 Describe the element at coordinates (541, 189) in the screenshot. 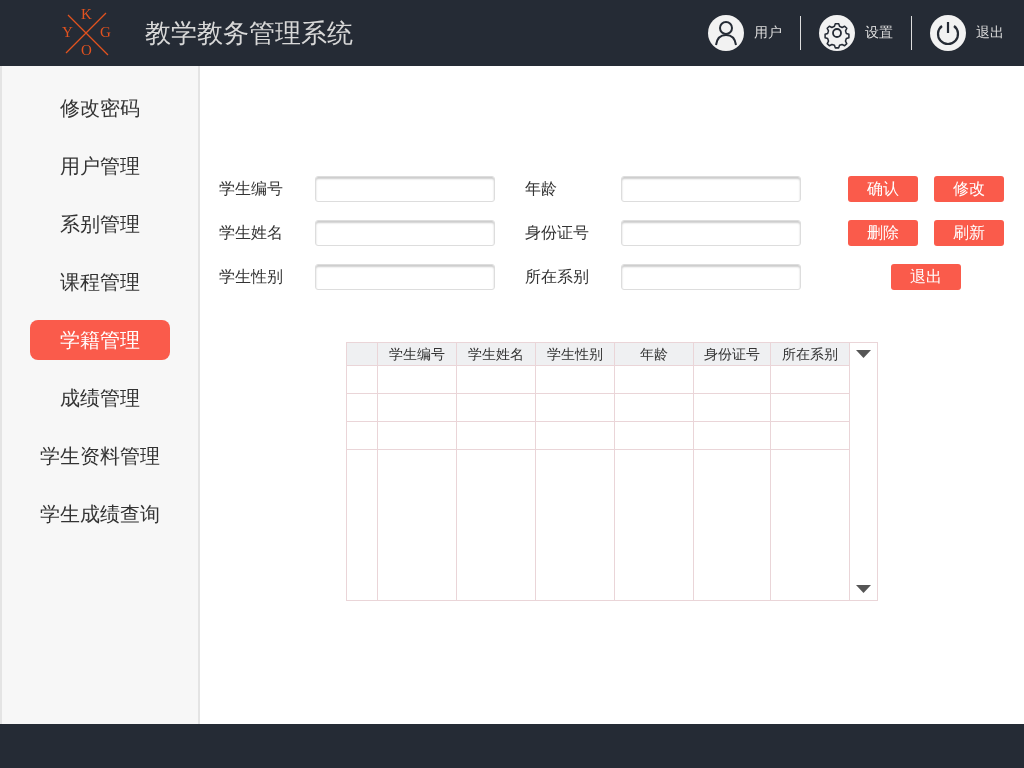

I see `field-label: 年龄` at that location.